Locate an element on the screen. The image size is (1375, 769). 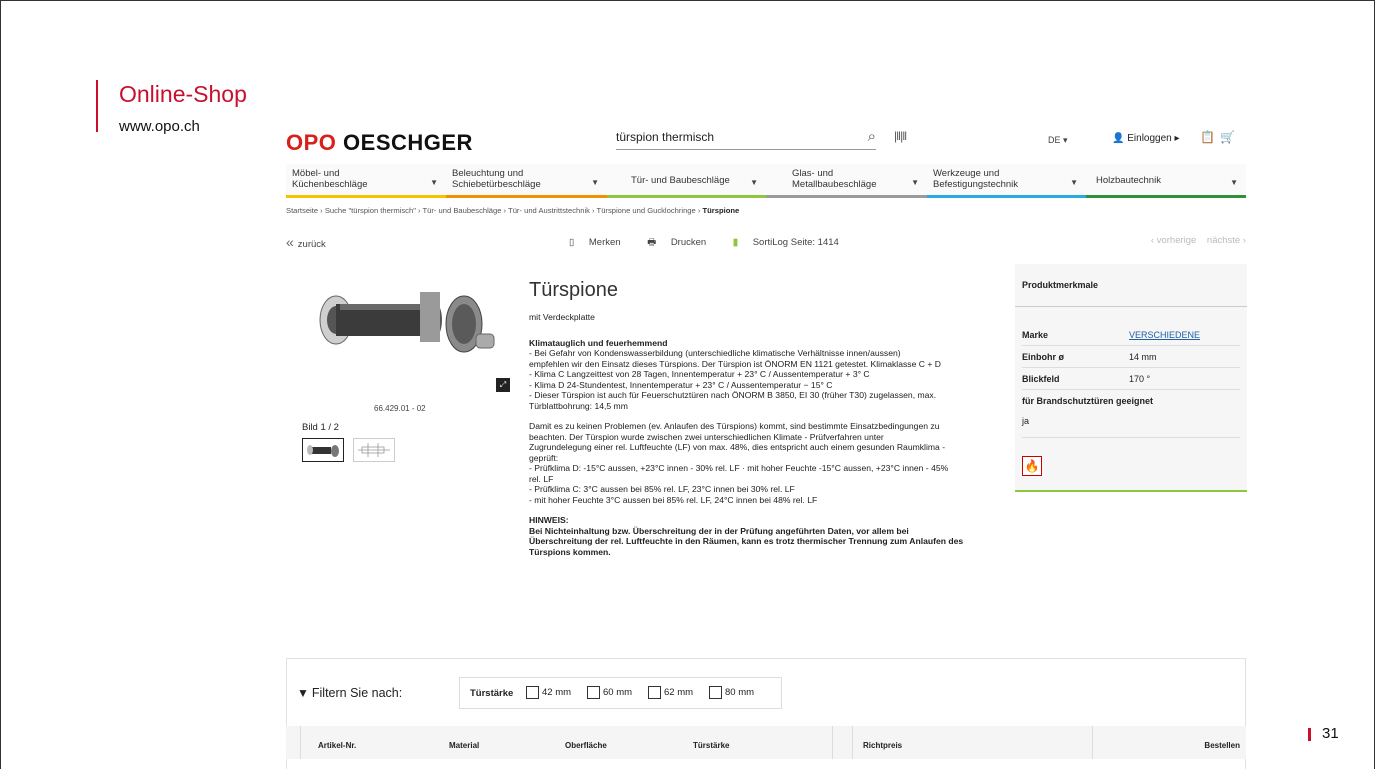
column-header: Türstärke is located at coordinates (711, 745).